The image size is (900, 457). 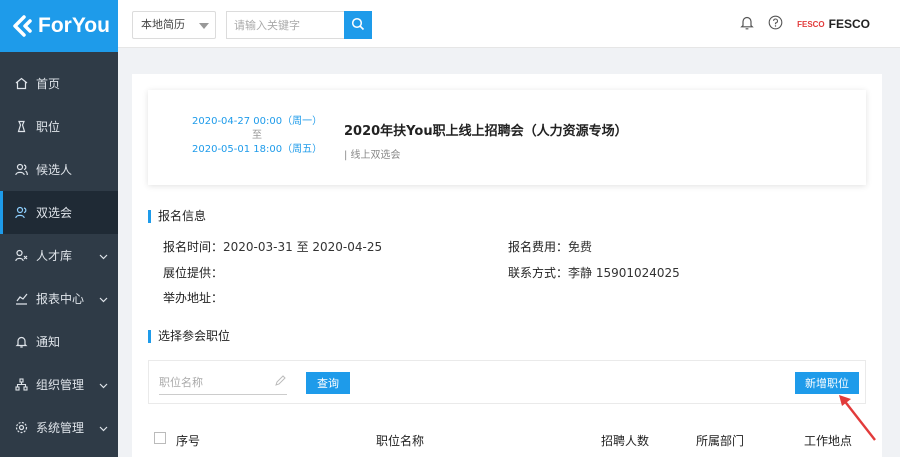 What do you see at coordinates (21, 299) in the screenshot?
I see `chart-icon` at bounding box center [21, 299].